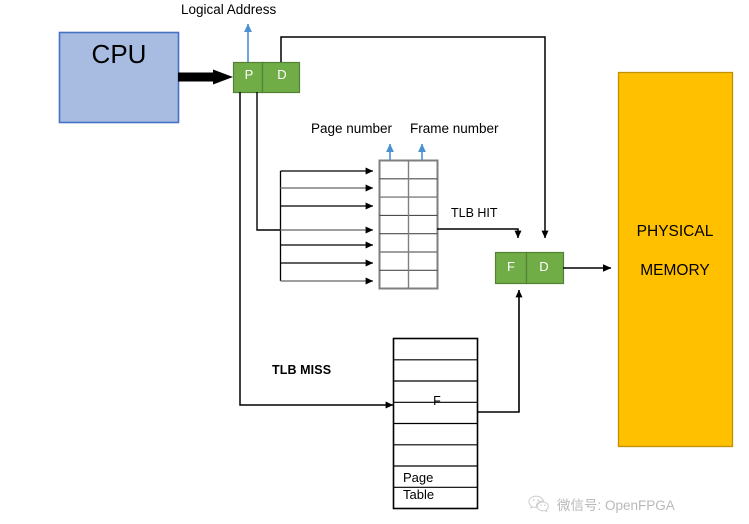 The width and height of the screenshot is (749, 524). I want to click on tlb-table, so click(408, 224).